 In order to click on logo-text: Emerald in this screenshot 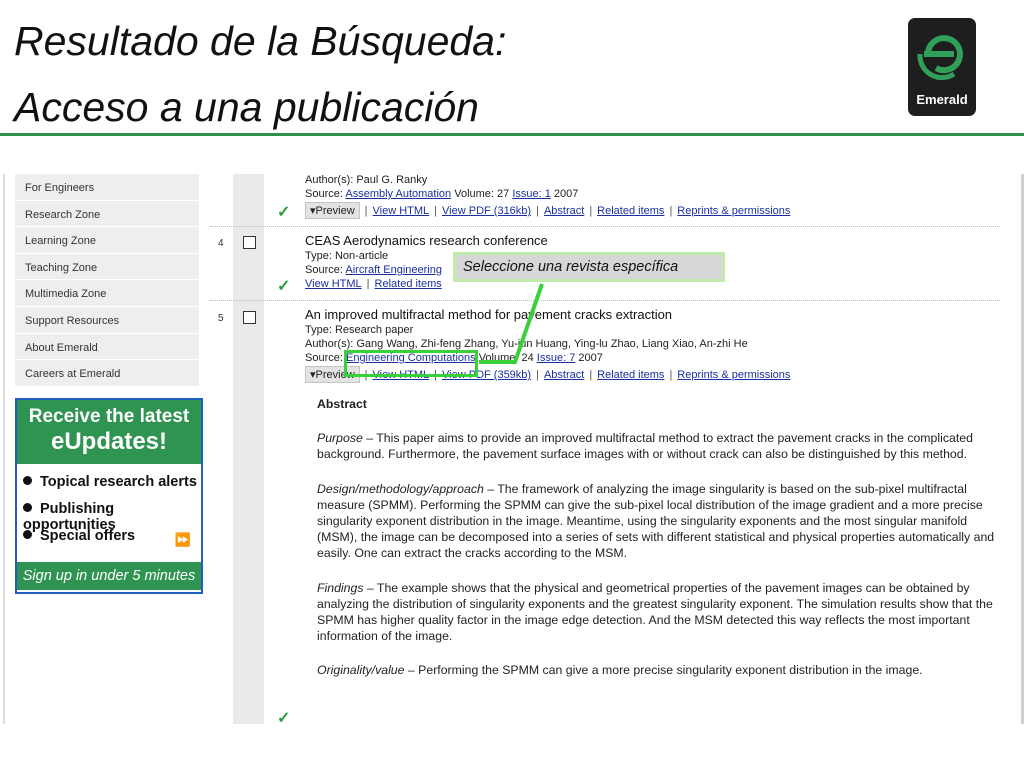, I will do `click(942, 99)`.